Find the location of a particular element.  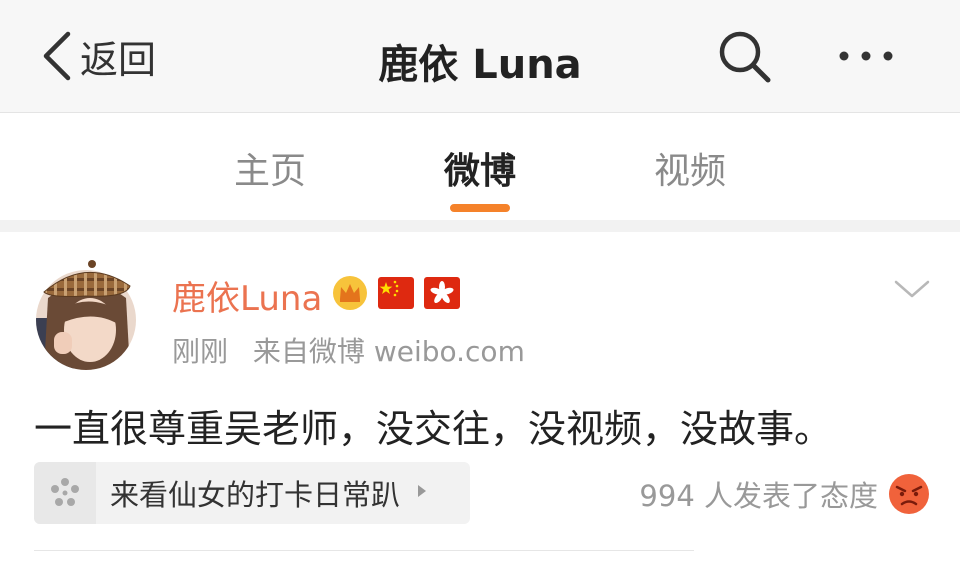

tab-video: 视频 is located at coordinates (690, 168).